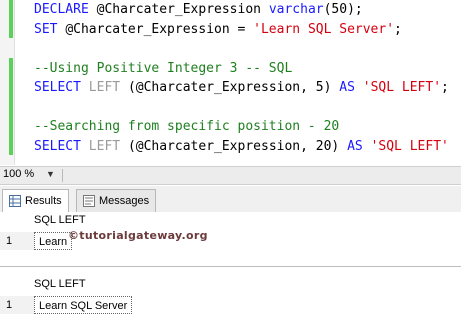  Describe the element at coordinates (50, 174) in the screenshot. I see `dropdown-arrow-icon: ▼` at that location.